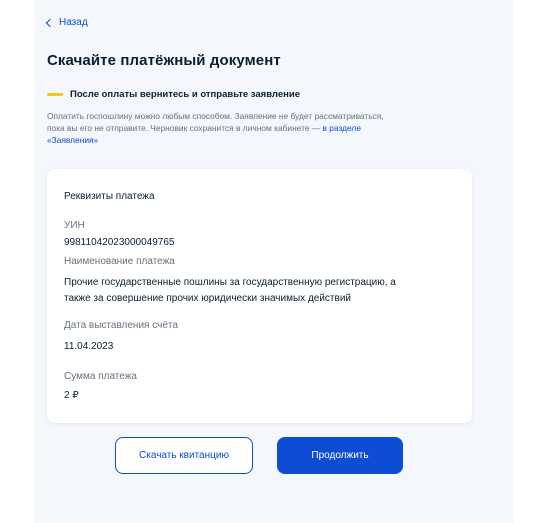 The width and height of the screenshot is (537, 523). Describe the element at coordinates (74, 225) in the screenshot. I see `uin-label: УИН` at that location.